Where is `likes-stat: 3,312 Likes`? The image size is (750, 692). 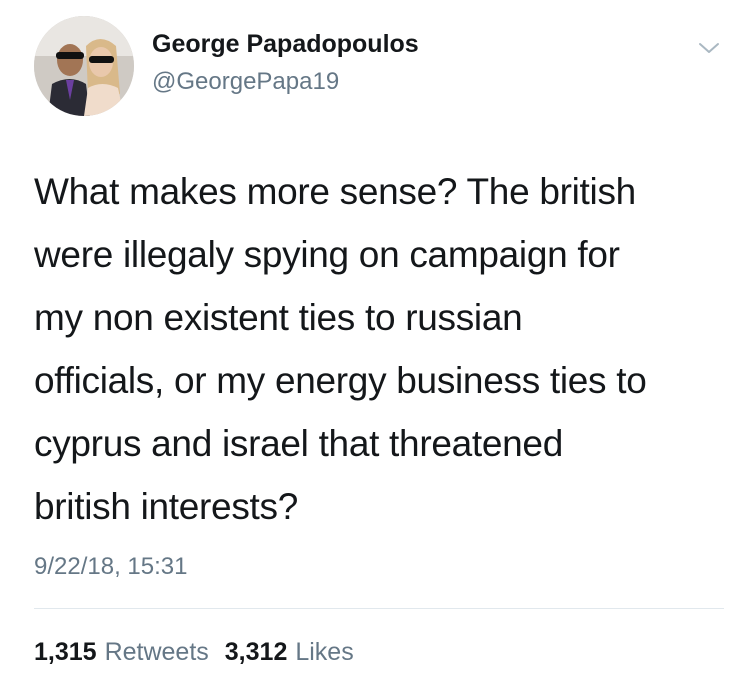
likes-stat: 3,312 Likes is located at coordinates (289, 652).